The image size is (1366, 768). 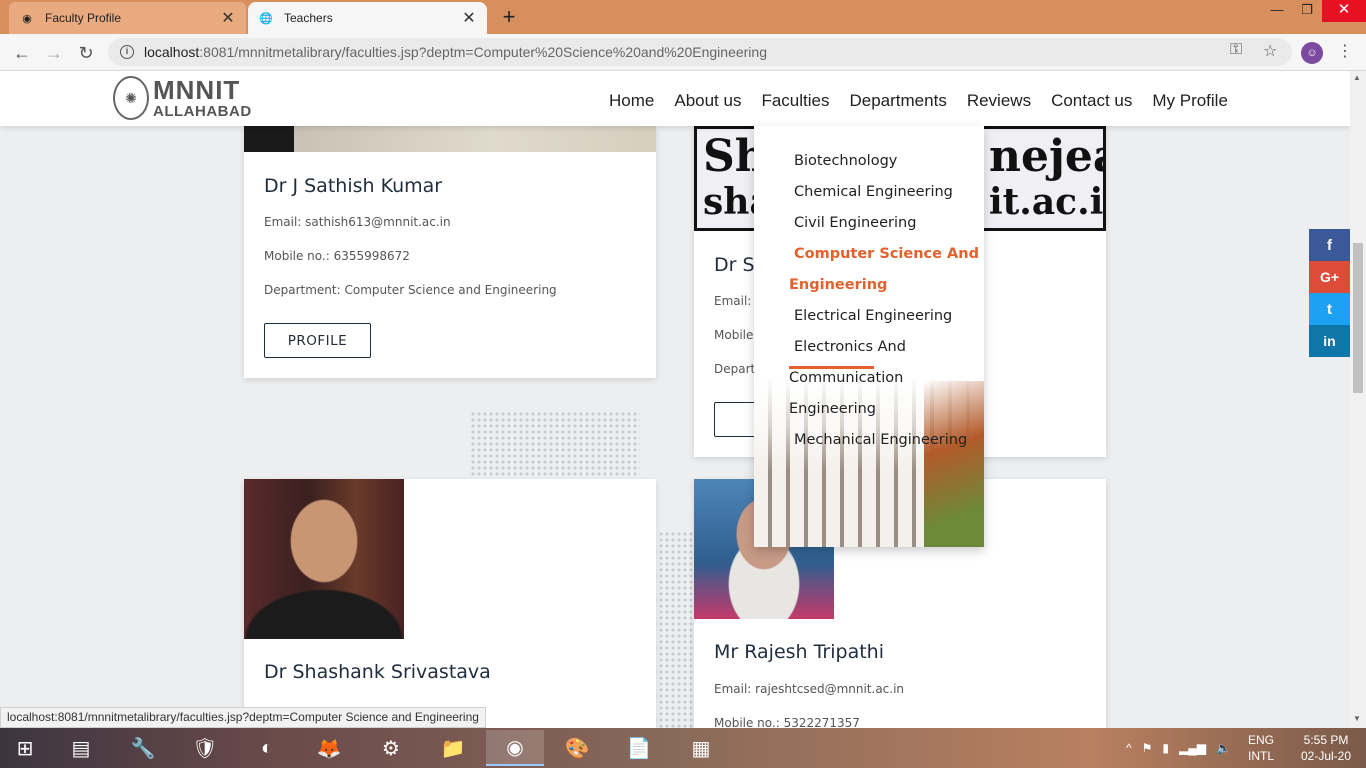 What do you see at coordinates (1236, 50) in the screenshot?
I see `key-icon: ⚿` at bounding box center [1236, 50].